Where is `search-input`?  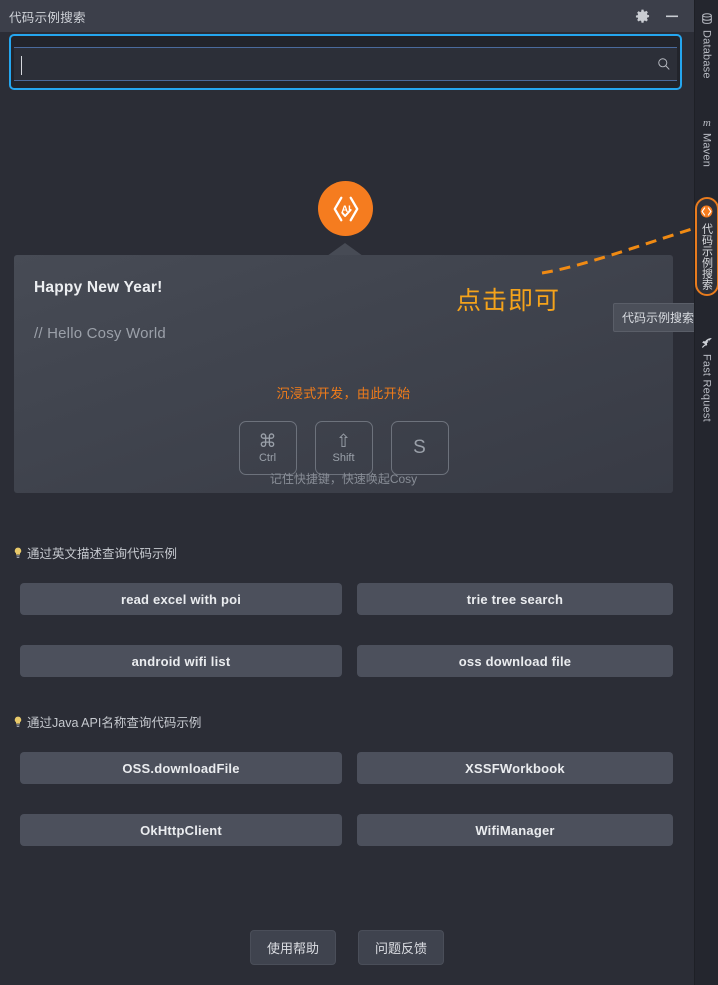
search-input is located at coordinates (332, 64).